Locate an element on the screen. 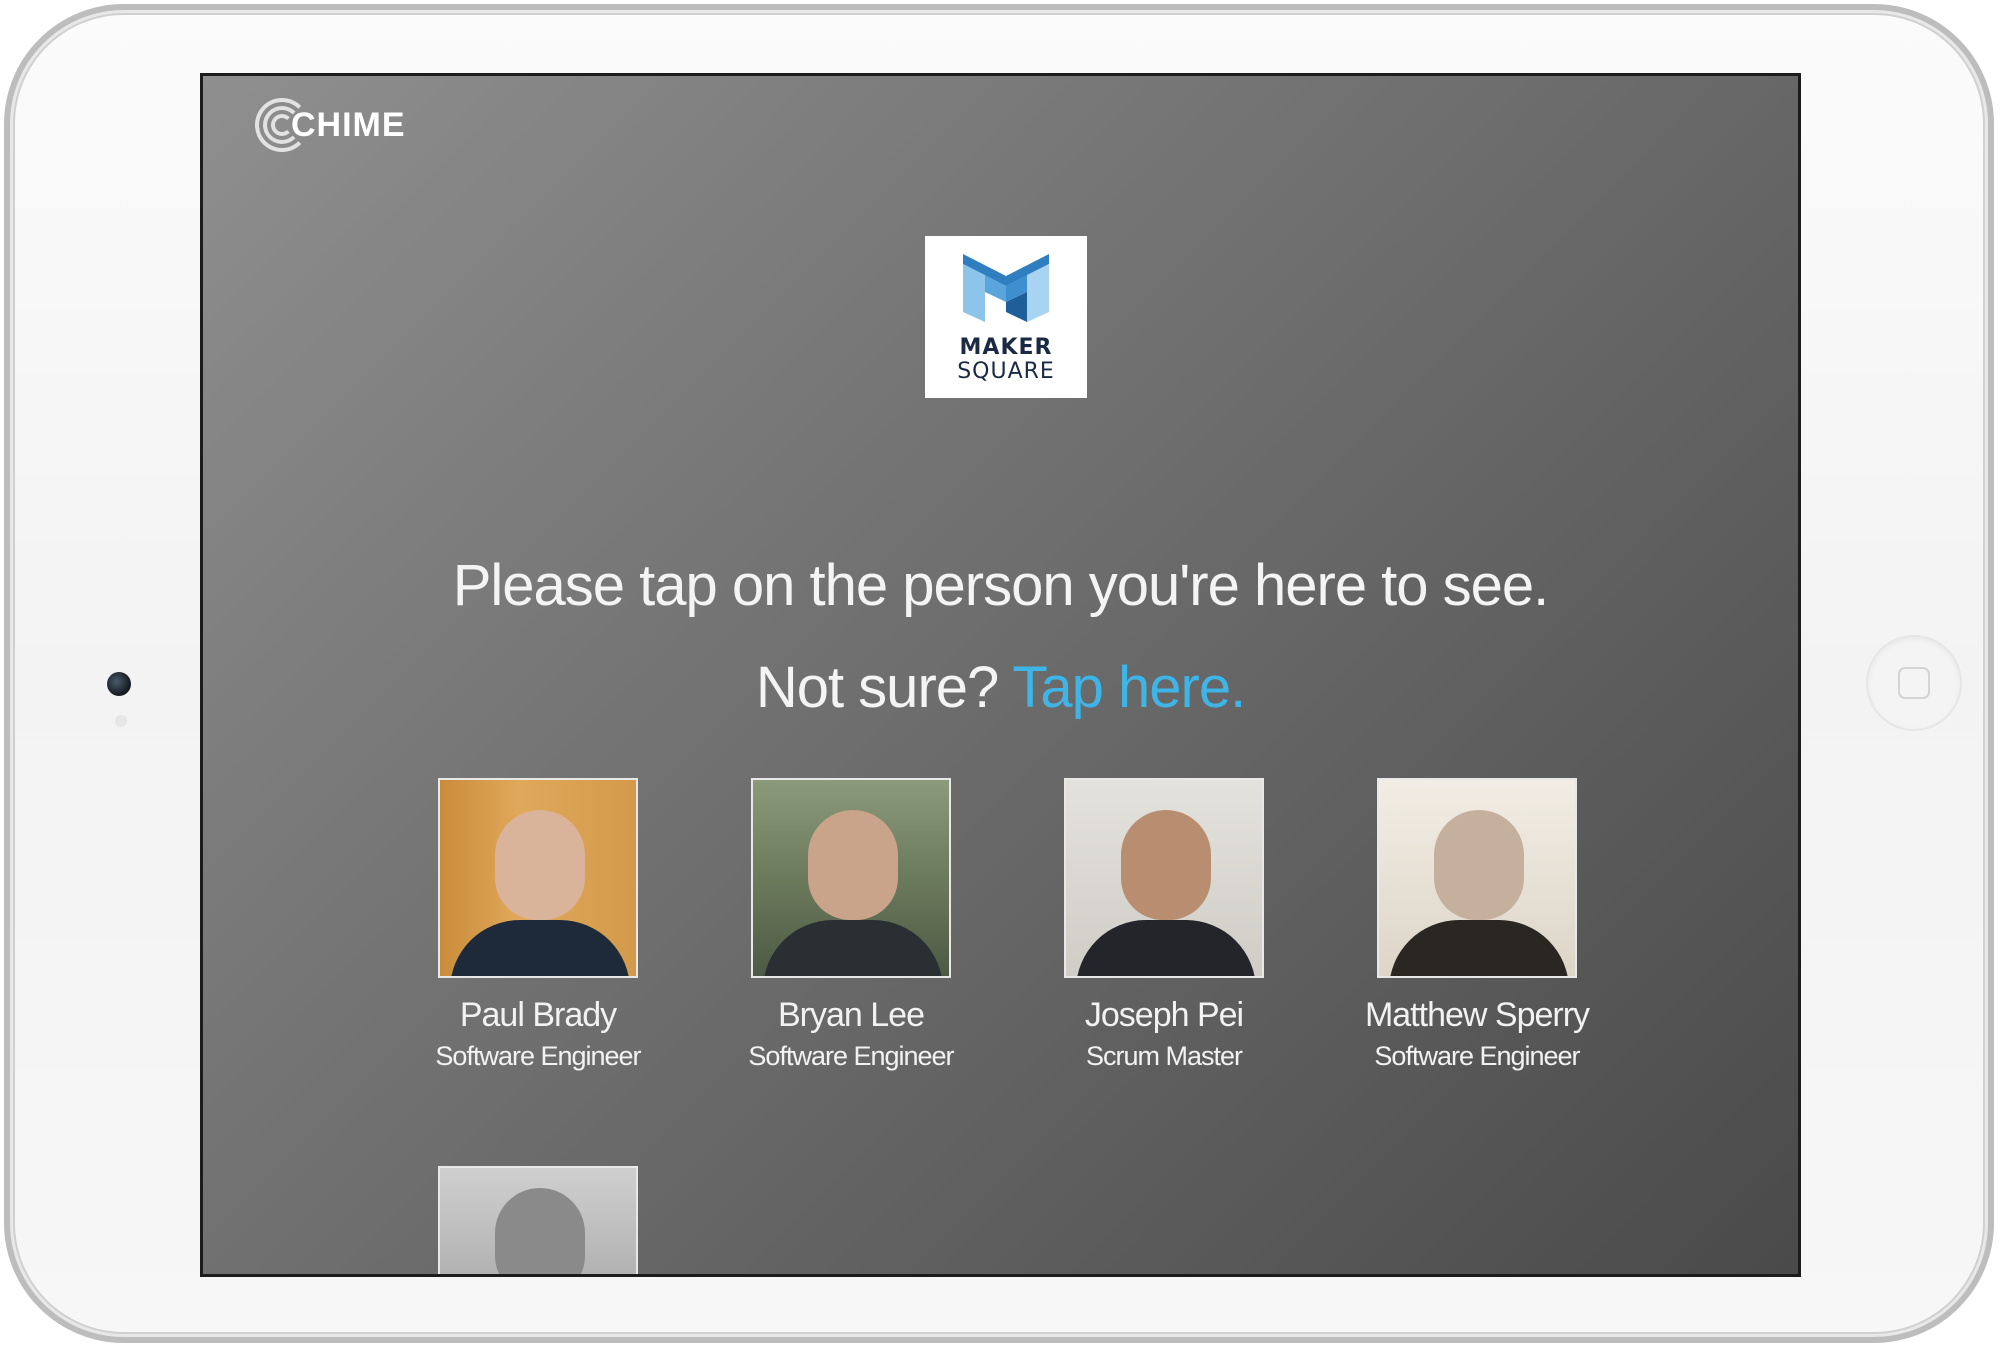 The height and width of the screenshot is (1349, 2000). chime-logo: CHIME is located at coordinates (330, 125).